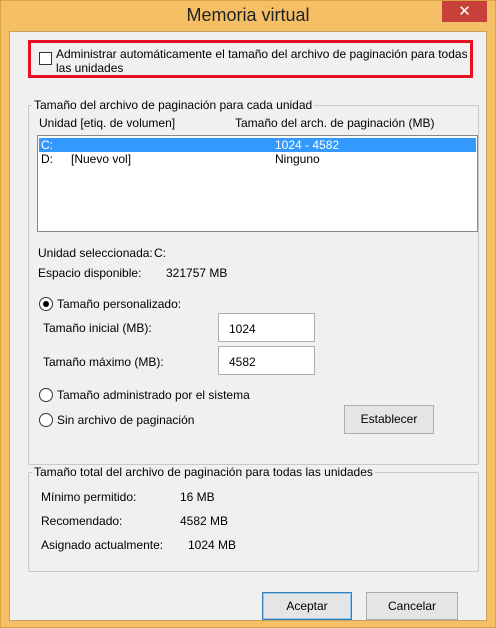 The height and width of the screenshot is (628, 496). Describe the element at coordinates (464, 11) in the screenshot. I see `close-button: ✕` at that location.